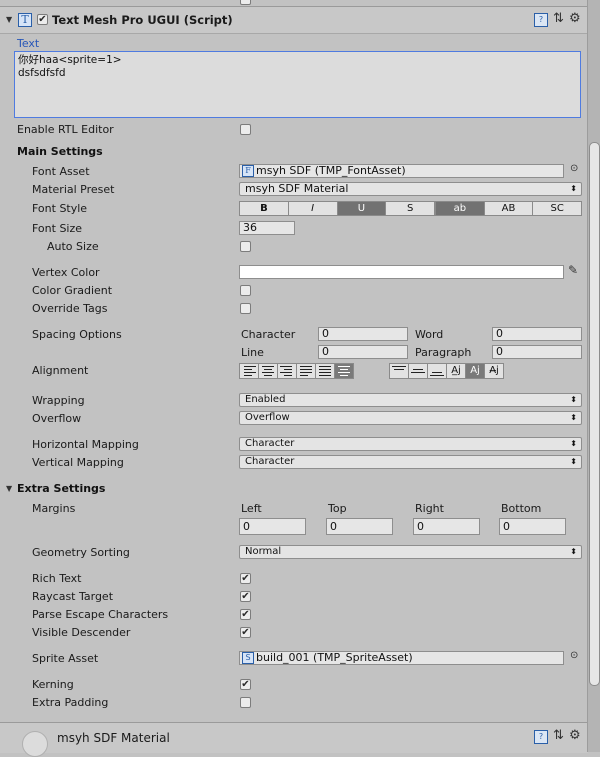 The height and width of the screenshot is (757, 600). I want to click on cull-transparent-checkbox, so click(245, 2).